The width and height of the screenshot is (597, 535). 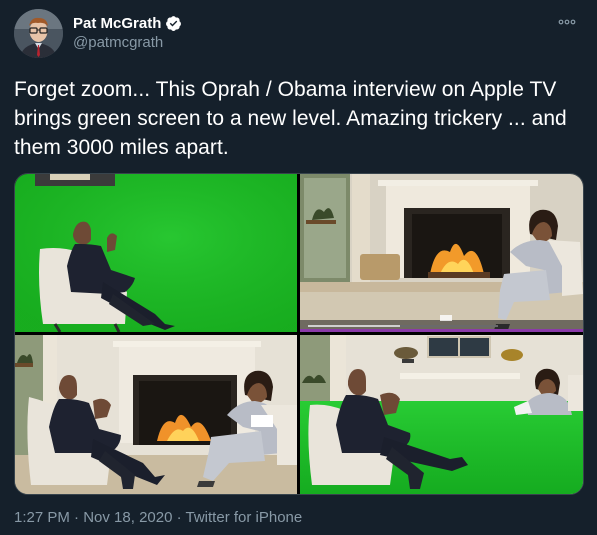 I want to click on tweet-date: Nov 18, 2020, so click(x=127, y=517).